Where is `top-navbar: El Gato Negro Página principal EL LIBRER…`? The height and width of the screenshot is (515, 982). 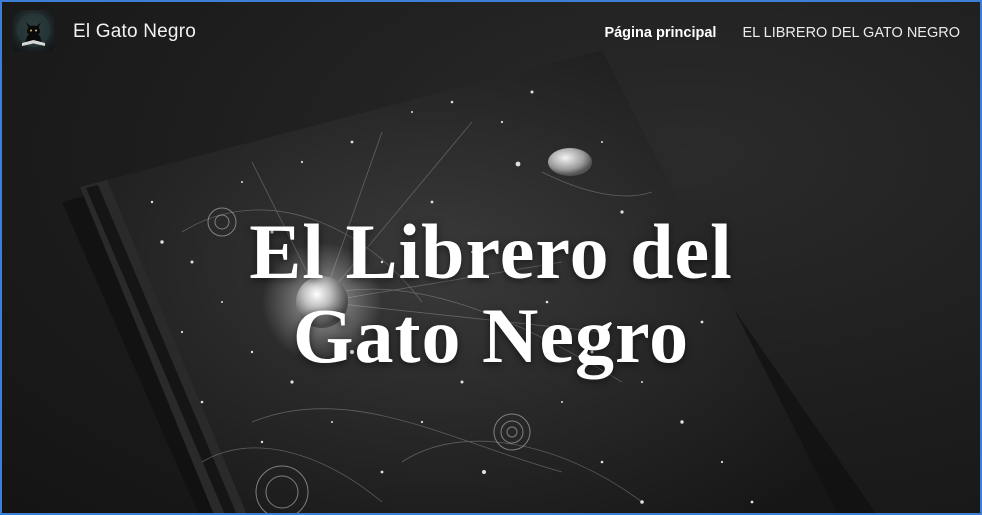
top-navbar: El Gato Negro Página principal EL LIBRER… is located at coordinates (491, 33).